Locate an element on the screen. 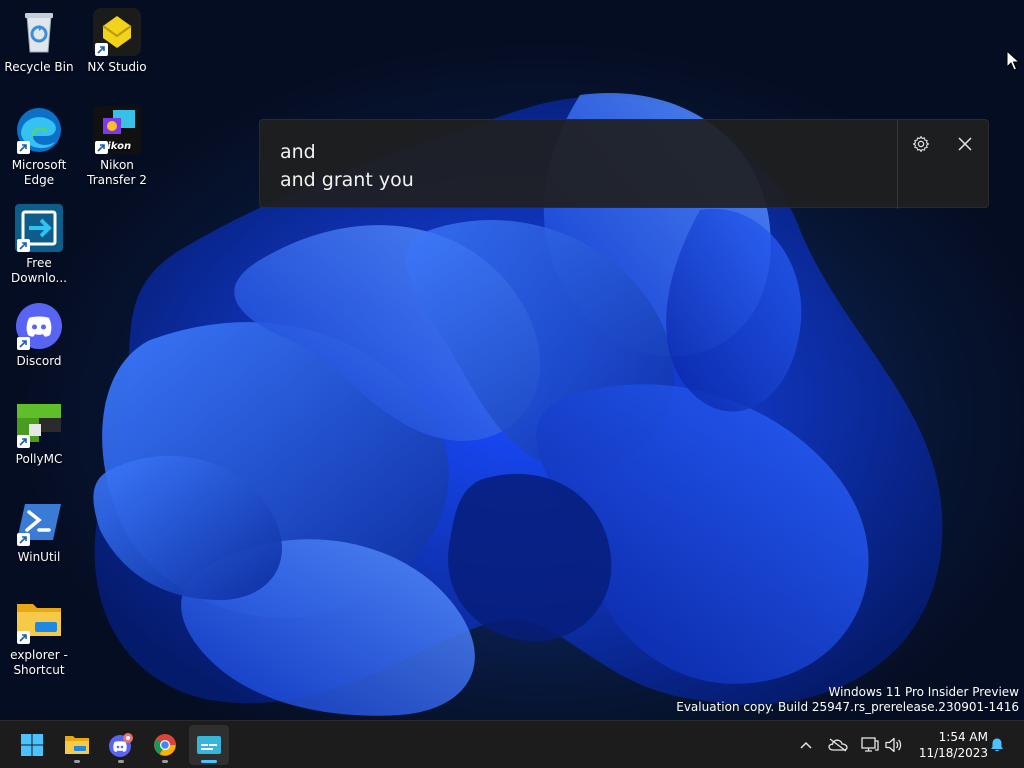 This screenshot has height=768, width=1024. desktop-icon-microsoft-edge: Microsoft Edge is located at coordinates (39, 147).